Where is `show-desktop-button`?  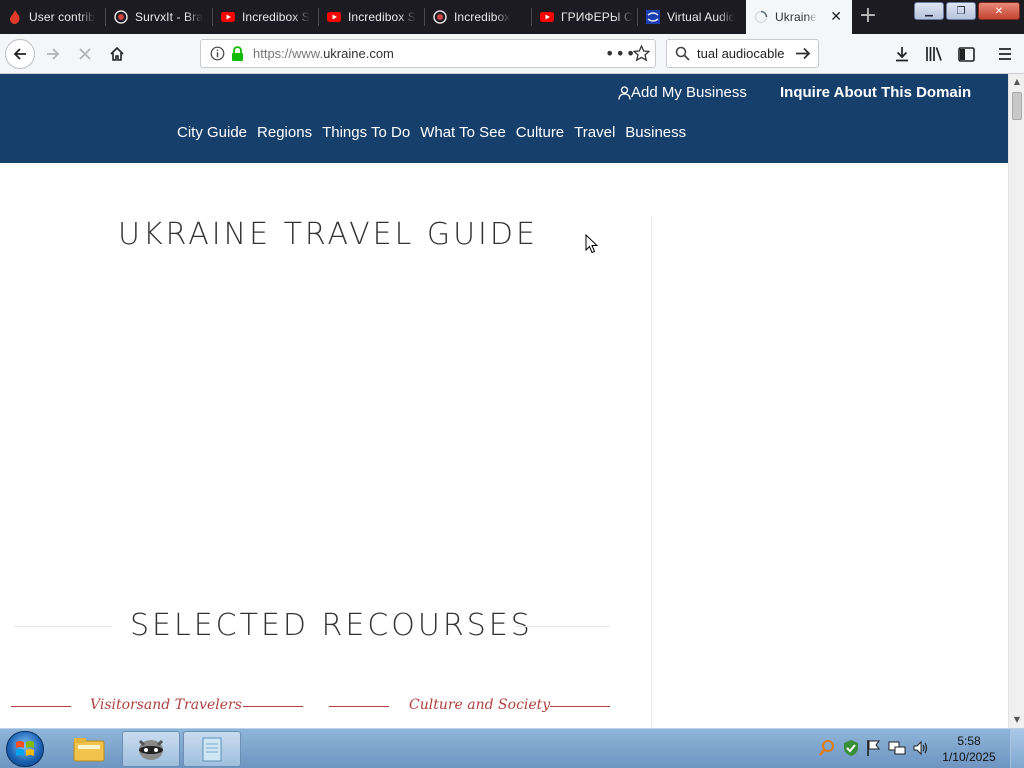 show-desktop-button is located at coordinates (1017, 748).